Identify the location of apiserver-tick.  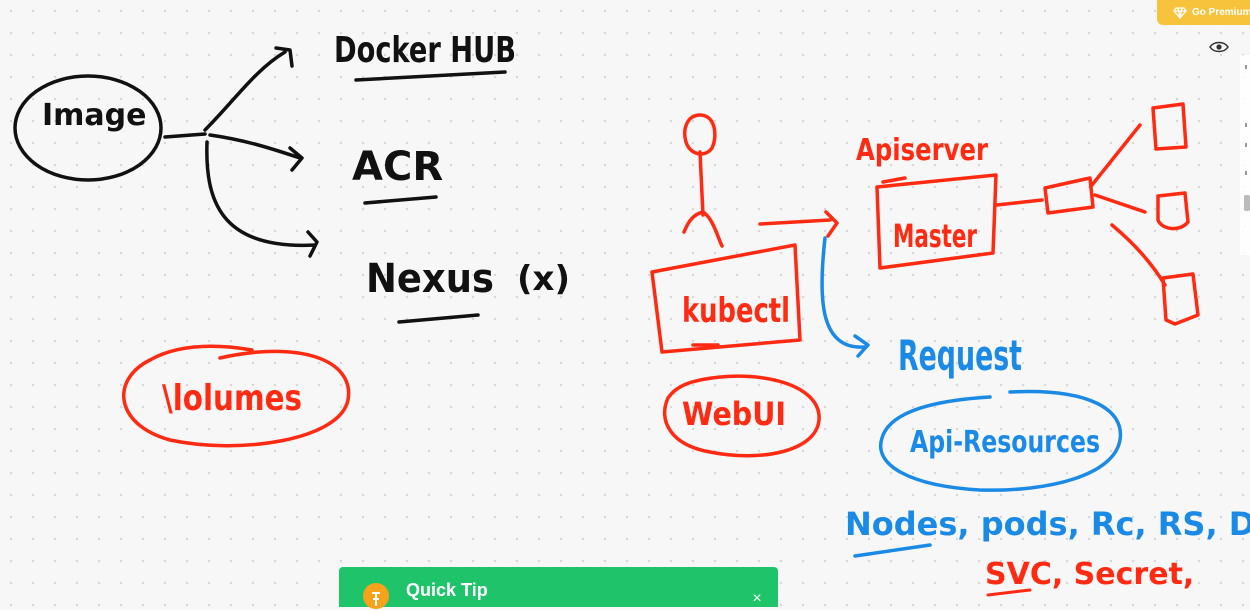
(894, 180).